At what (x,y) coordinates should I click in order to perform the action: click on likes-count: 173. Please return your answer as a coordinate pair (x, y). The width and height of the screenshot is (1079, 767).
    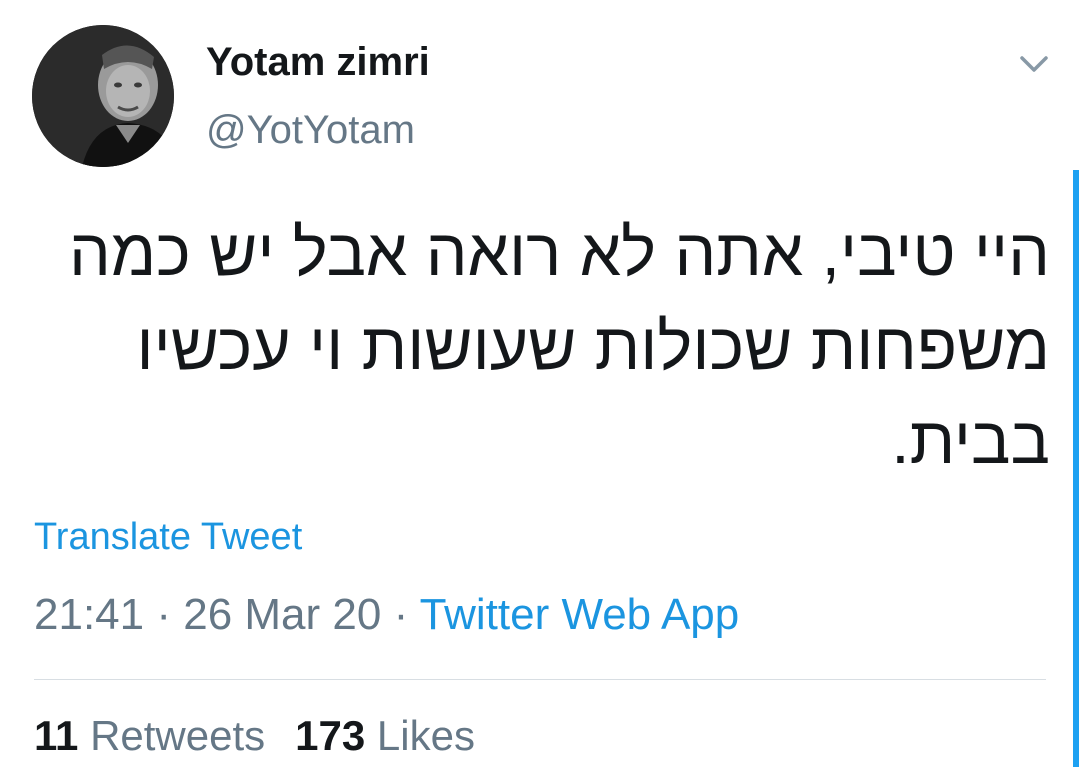
    Looking at the image, I should click on (330, 735).